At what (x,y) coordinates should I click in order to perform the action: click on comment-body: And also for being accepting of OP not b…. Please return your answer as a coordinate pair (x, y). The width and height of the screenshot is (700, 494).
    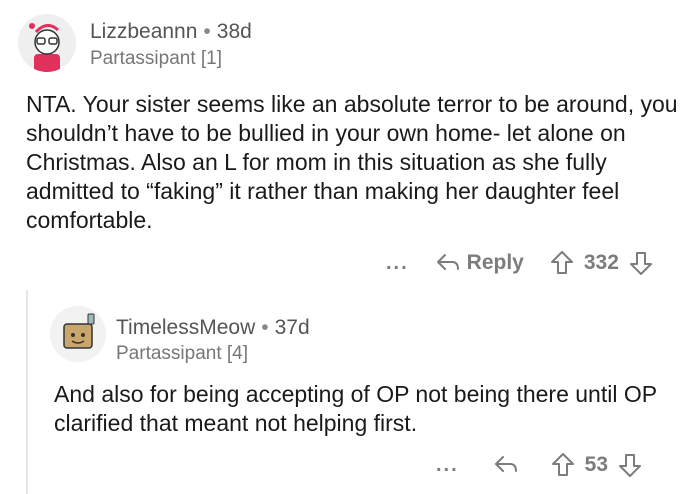
    Looking at the image, I should click on (355, 408).